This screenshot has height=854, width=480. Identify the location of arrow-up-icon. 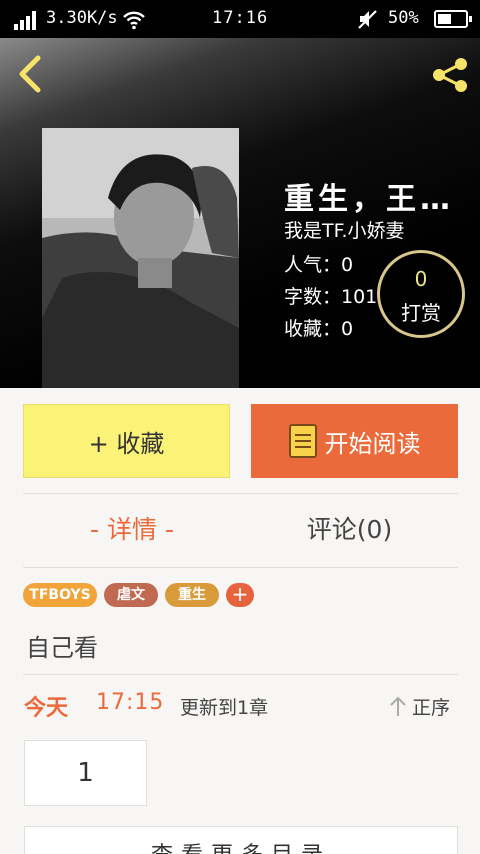
(398, 706).